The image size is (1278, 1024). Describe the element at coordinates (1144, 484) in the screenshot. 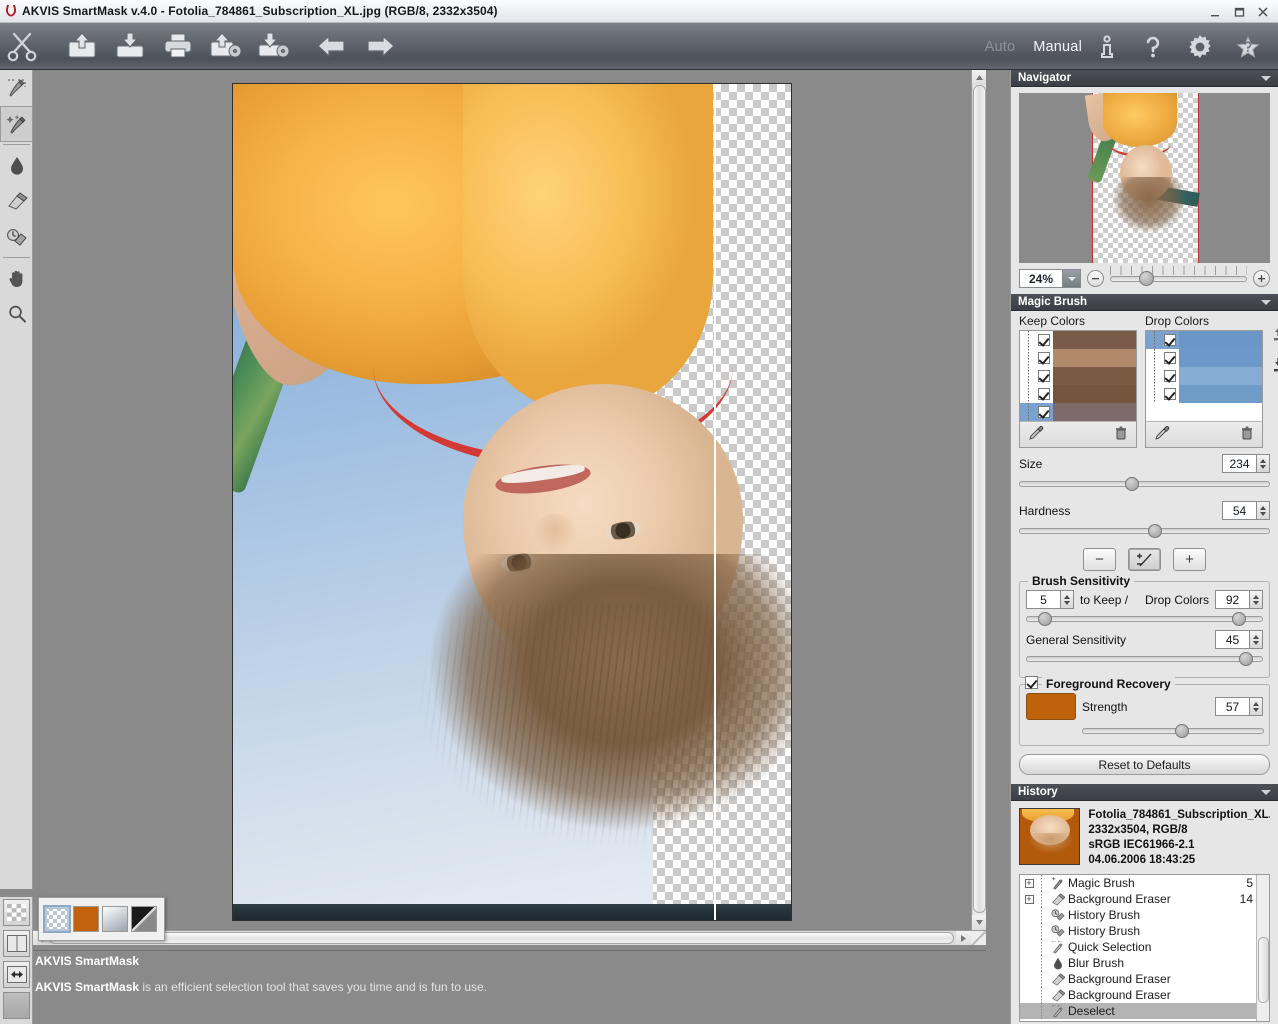

I see `size-slider` at that location.